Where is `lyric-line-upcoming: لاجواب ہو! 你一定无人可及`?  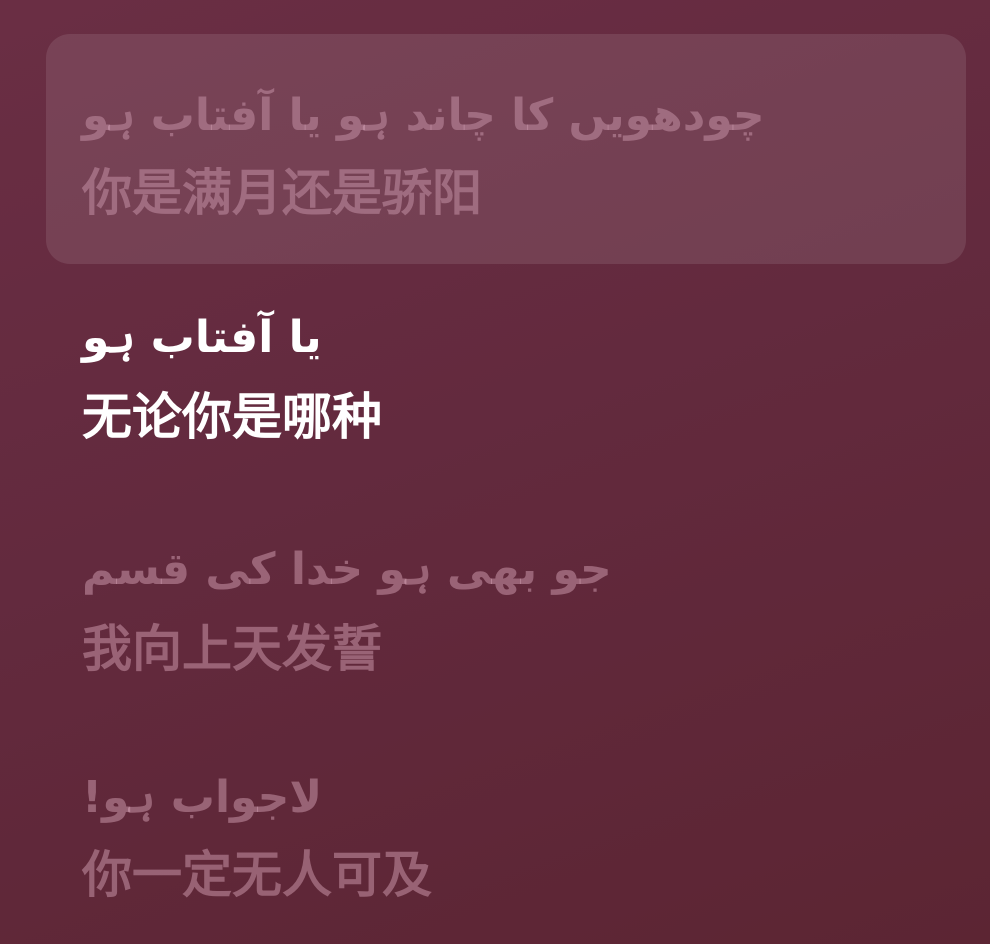
lyric-line-upcoming: لاجواب ہو! 你一定无人可及 is located at coordinates (506, 838).